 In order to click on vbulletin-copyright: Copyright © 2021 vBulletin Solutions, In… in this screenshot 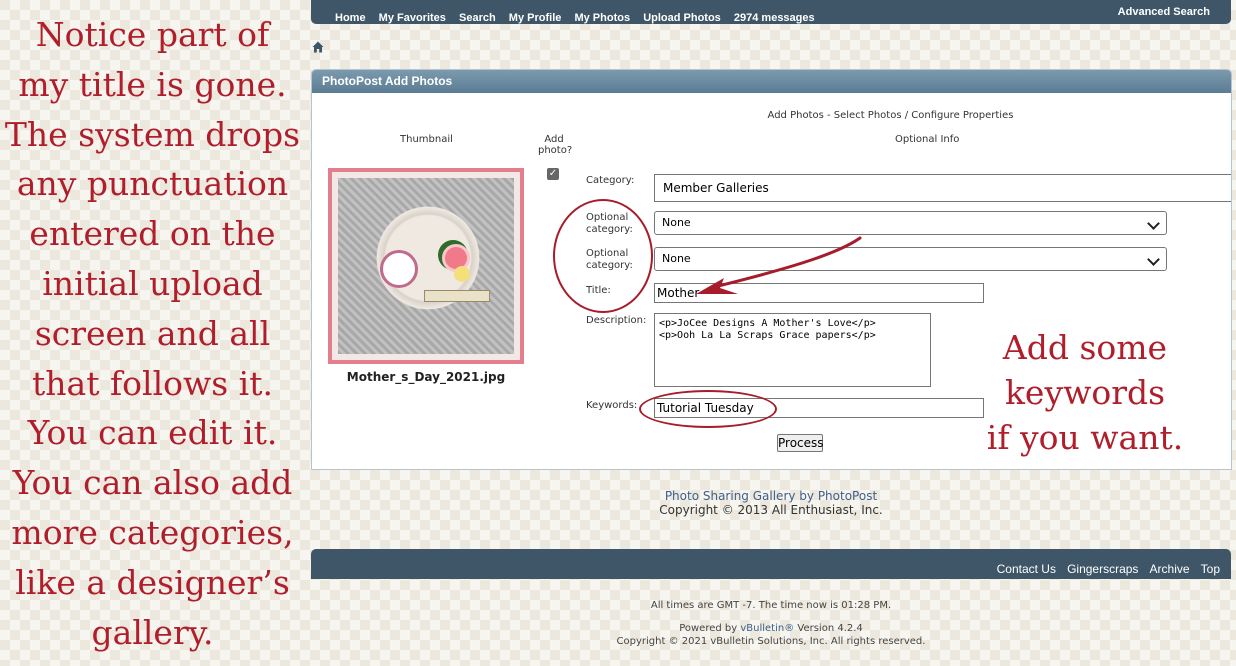, I will do `click(771, 641)`.